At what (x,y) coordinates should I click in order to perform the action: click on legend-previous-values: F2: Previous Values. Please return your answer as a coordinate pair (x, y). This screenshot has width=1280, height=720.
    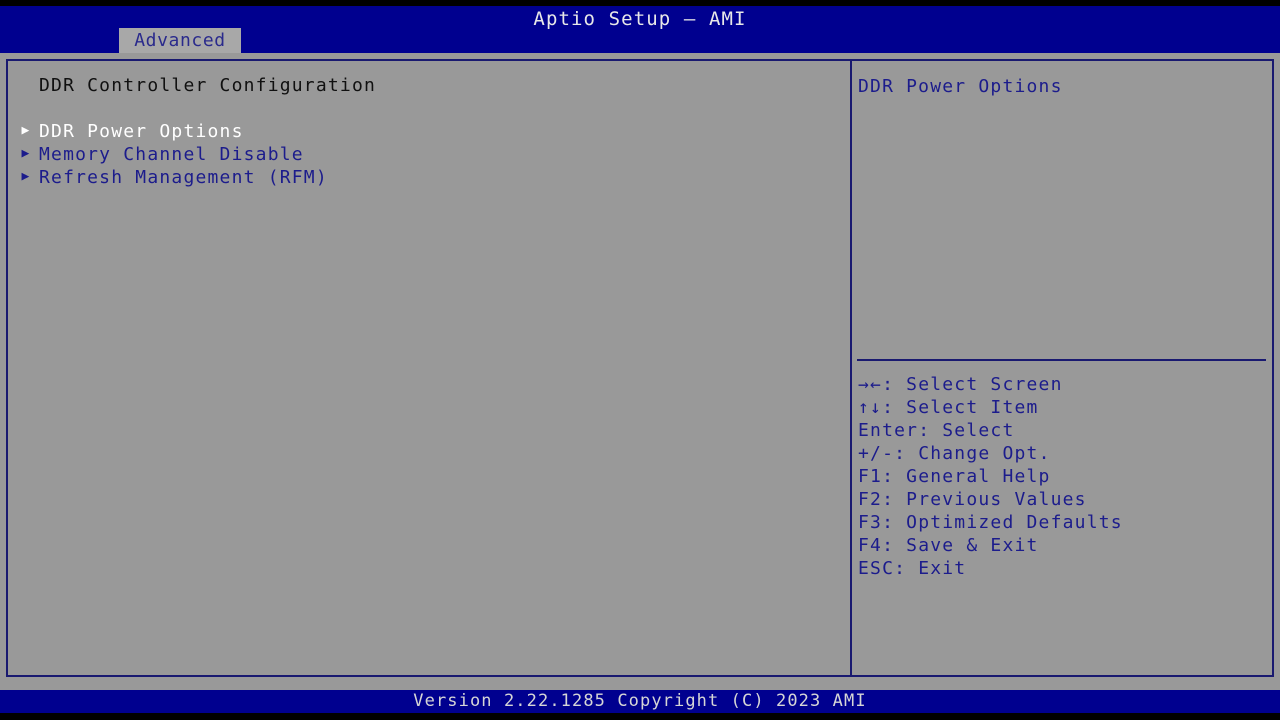
    Looking at the image, I should click on (1062, 499).